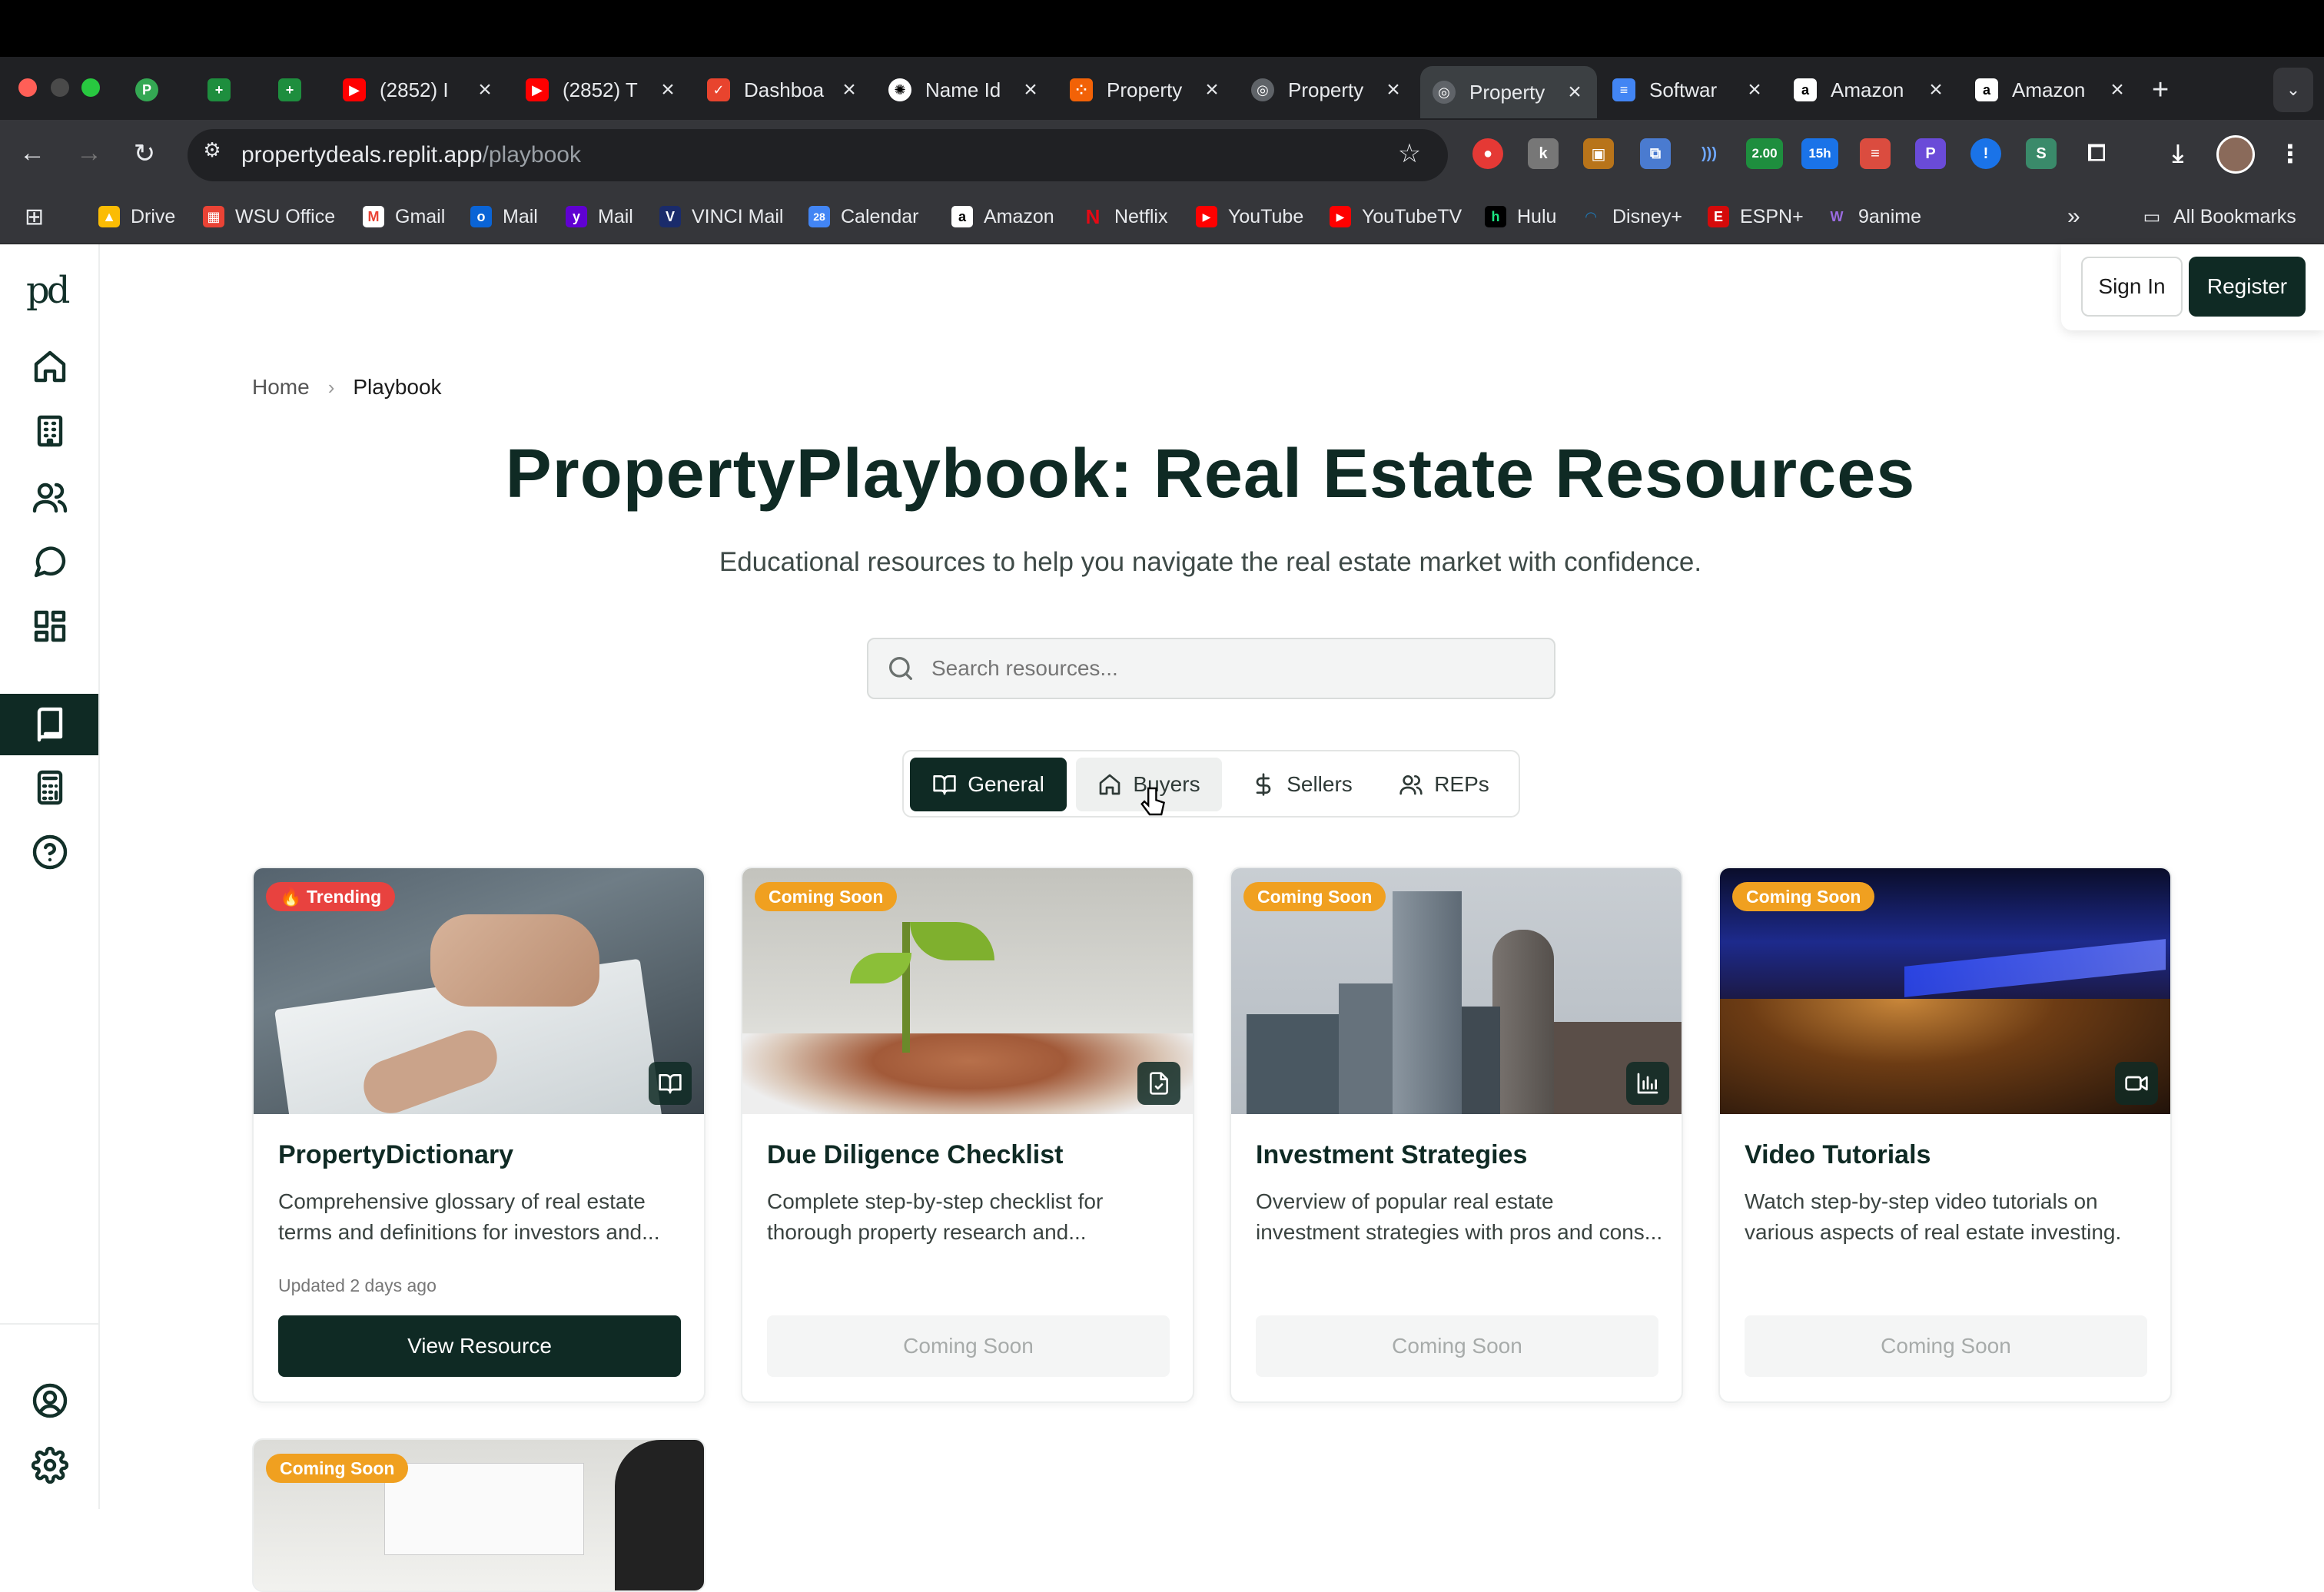 The width and height of the screenshot is (2324, 1592). I want to click on leaf-shape, so click(952, 941).